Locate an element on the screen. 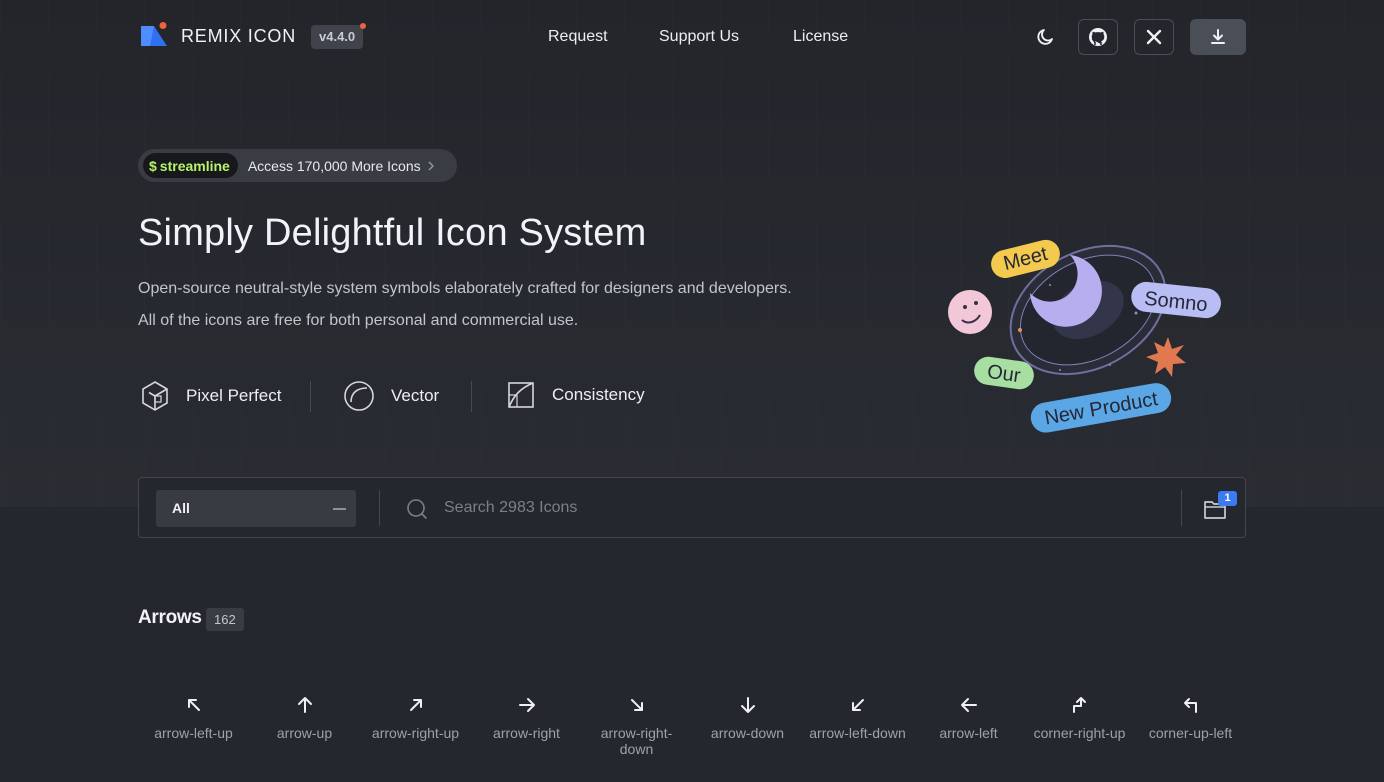  icon-label: arrow-right-down is located at coordinates (636, 741).